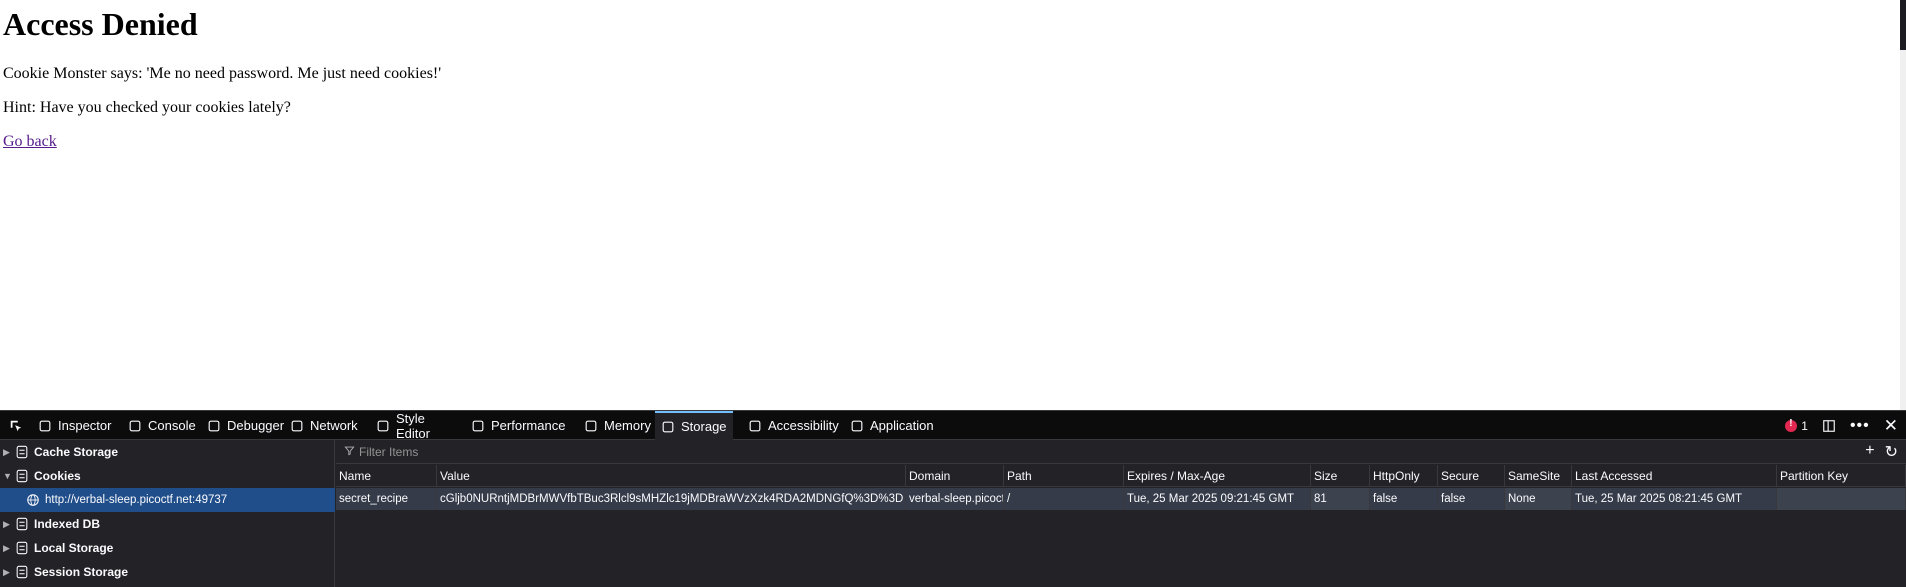  I want to click on sidebar-item-label: Indexed DB, so click(67, 524).